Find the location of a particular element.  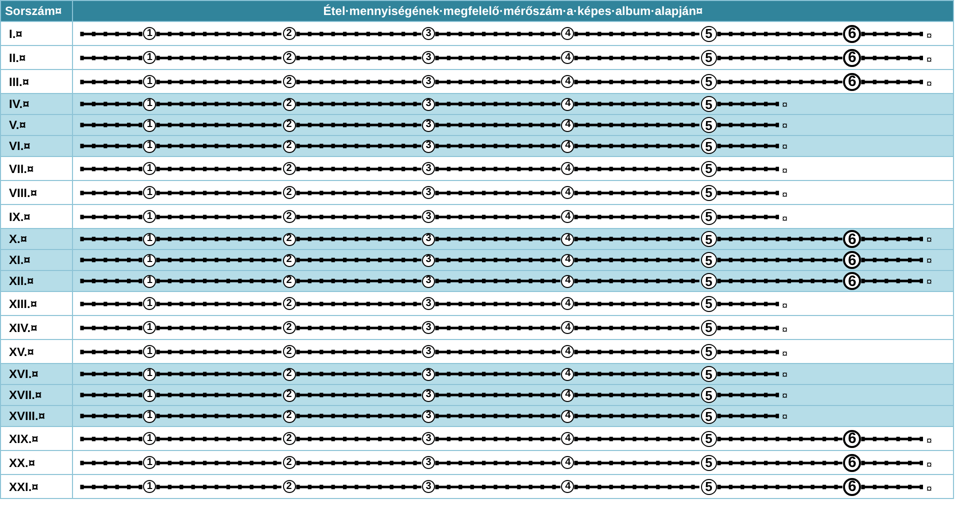

row-number: X.¤ is located at coordinates (18, 239).